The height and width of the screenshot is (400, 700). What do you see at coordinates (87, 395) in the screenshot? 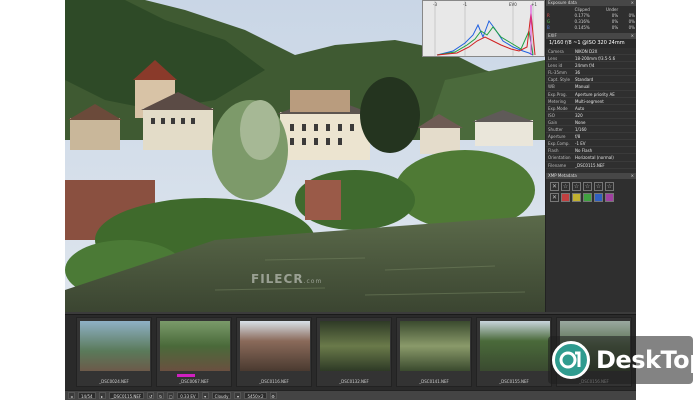
I see `image-counter: 14/54` at bounding box center [87, 395].